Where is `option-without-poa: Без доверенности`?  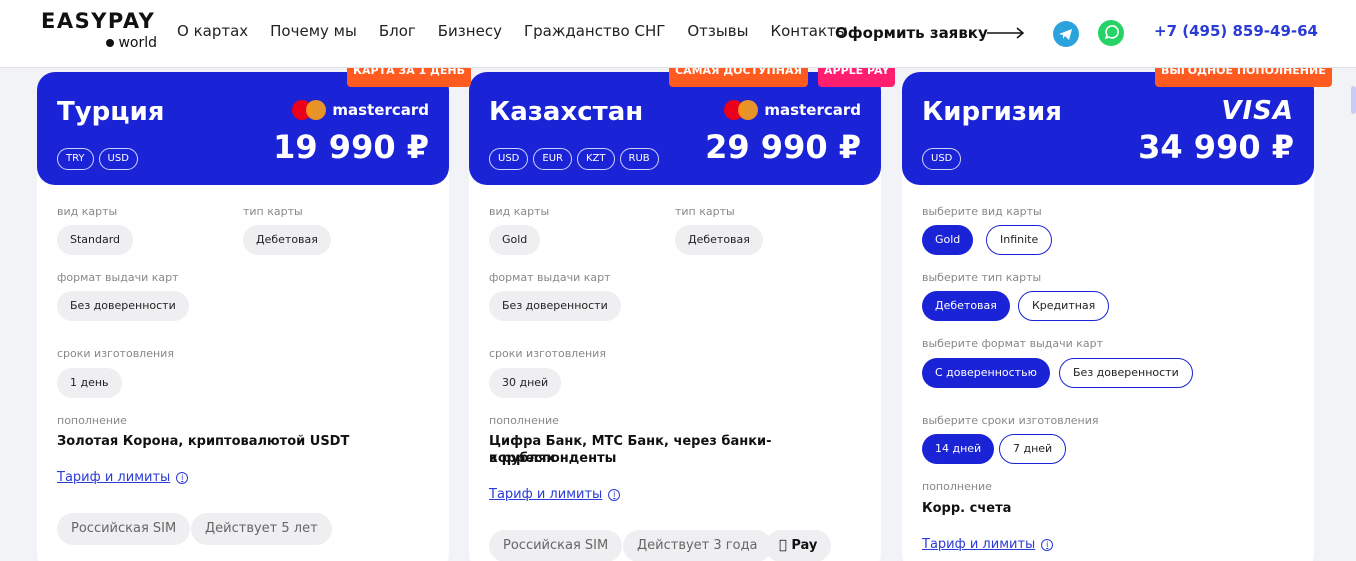 option-without-poa: Без доверенности is located at coordinates (1126, 373).